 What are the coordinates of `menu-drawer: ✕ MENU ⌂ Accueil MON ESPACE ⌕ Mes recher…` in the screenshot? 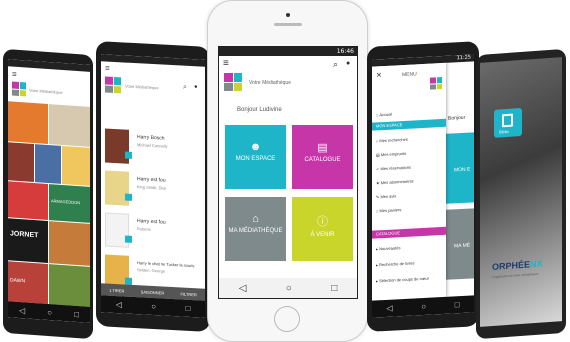 It's located at (409, 181).